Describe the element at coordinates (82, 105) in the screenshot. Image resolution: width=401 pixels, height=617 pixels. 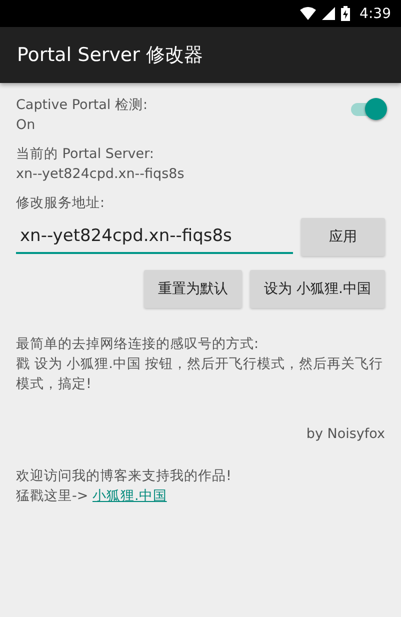
I see `captive-portal-label: Captive Portal 检测:` at that location.